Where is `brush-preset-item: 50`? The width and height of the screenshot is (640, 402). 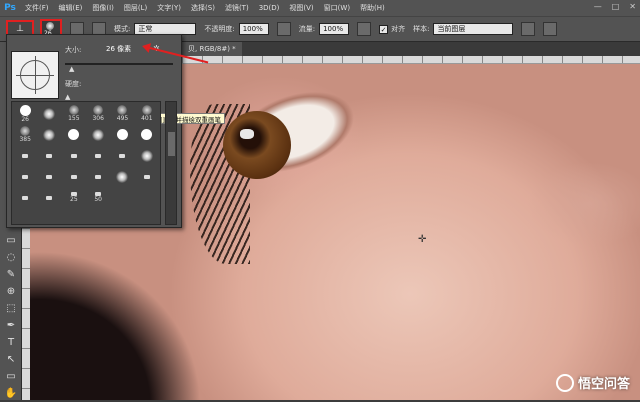 brush-preset-item: 50 is located at coordinates (98, 197).